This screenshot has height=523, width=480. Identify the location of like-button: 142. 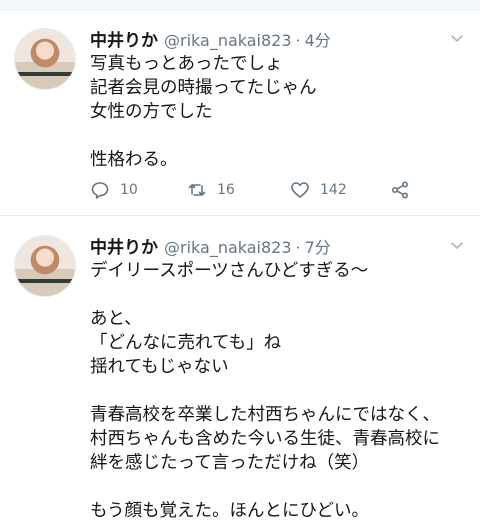
(318, 190).